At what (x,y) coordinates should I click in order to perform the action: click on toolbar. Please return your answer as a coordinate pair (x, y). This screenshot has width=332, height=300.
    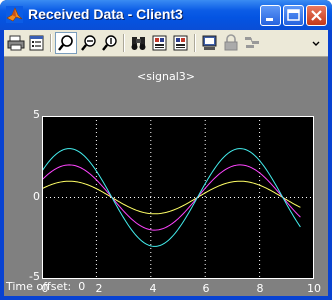
    Looking at the image, I should click on (166, 43).